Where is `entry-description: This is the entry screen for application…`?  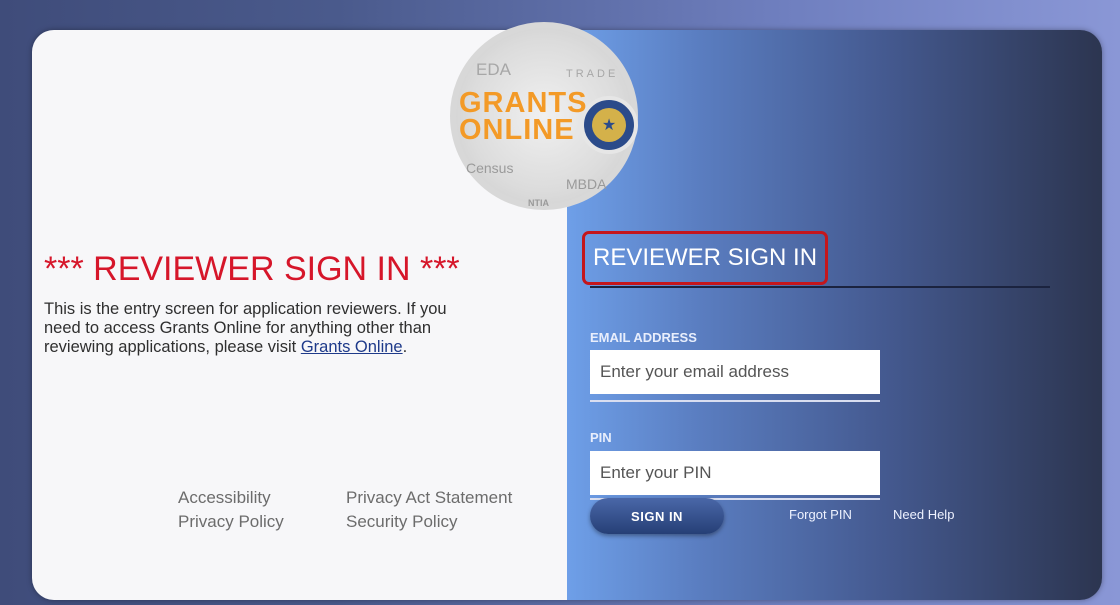
entry-description: This is the entry screen for application… is located at coordinates (245, 328).